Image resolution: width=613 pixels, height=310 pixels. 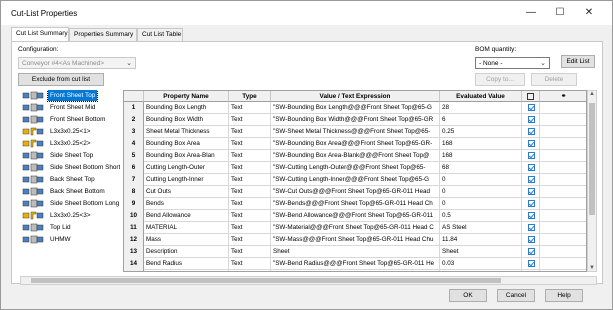 What do you see at coordinates (481, 108) in the screenshot?
I see `evaluated-value-cell: 28` at bounding box center [481, 108].